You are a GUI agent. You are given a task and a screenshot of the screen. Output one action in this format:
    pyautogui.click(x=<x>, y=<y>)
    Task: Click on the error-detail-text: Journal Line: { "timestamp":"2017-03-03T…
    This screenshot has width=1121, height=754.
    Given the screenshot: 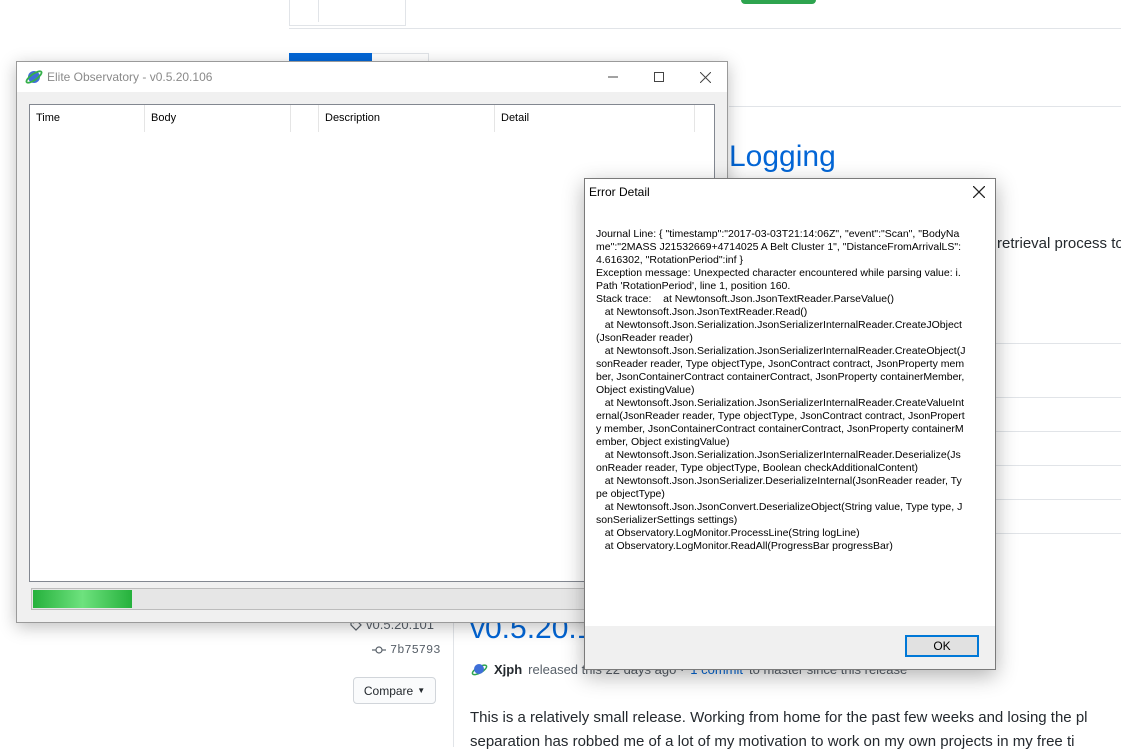 What is the action you would take?
    pyautogui.click(x=781, y=390)
    